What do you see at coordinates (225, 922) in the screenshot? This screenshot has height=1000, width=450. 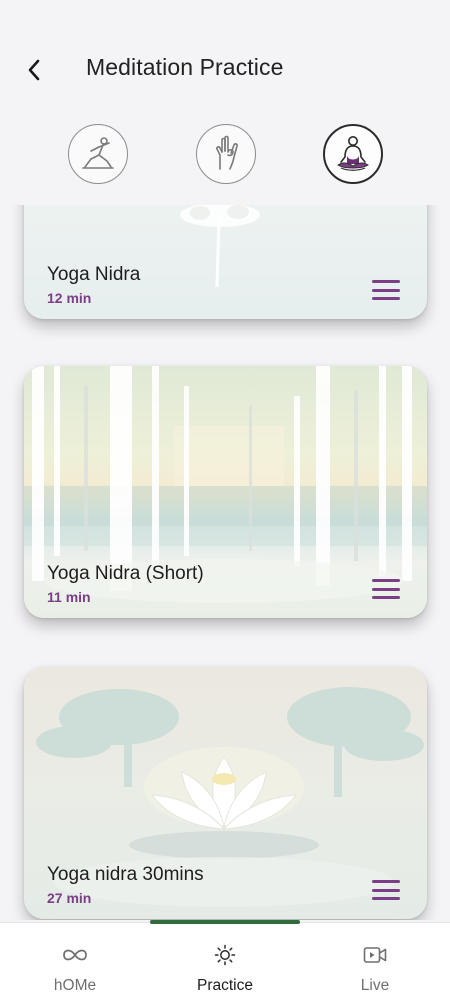 I see `scroll-indicator` at bounding box center [225, 922].